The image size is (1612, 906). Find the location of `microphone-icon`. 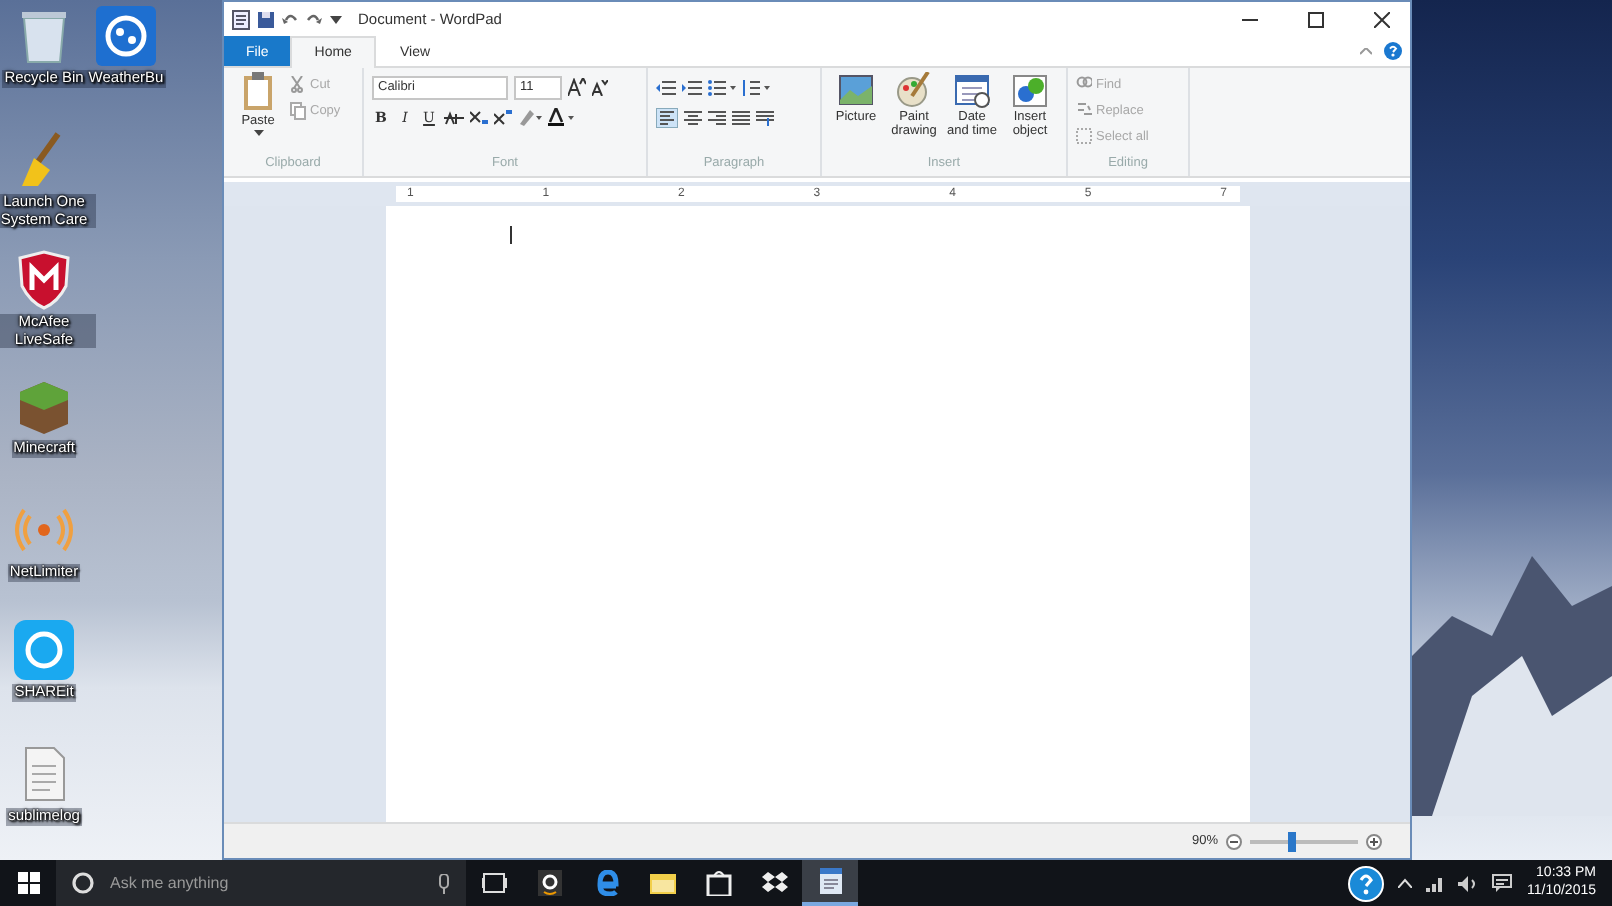

microphone-icon is located at coordinates (444, 883).